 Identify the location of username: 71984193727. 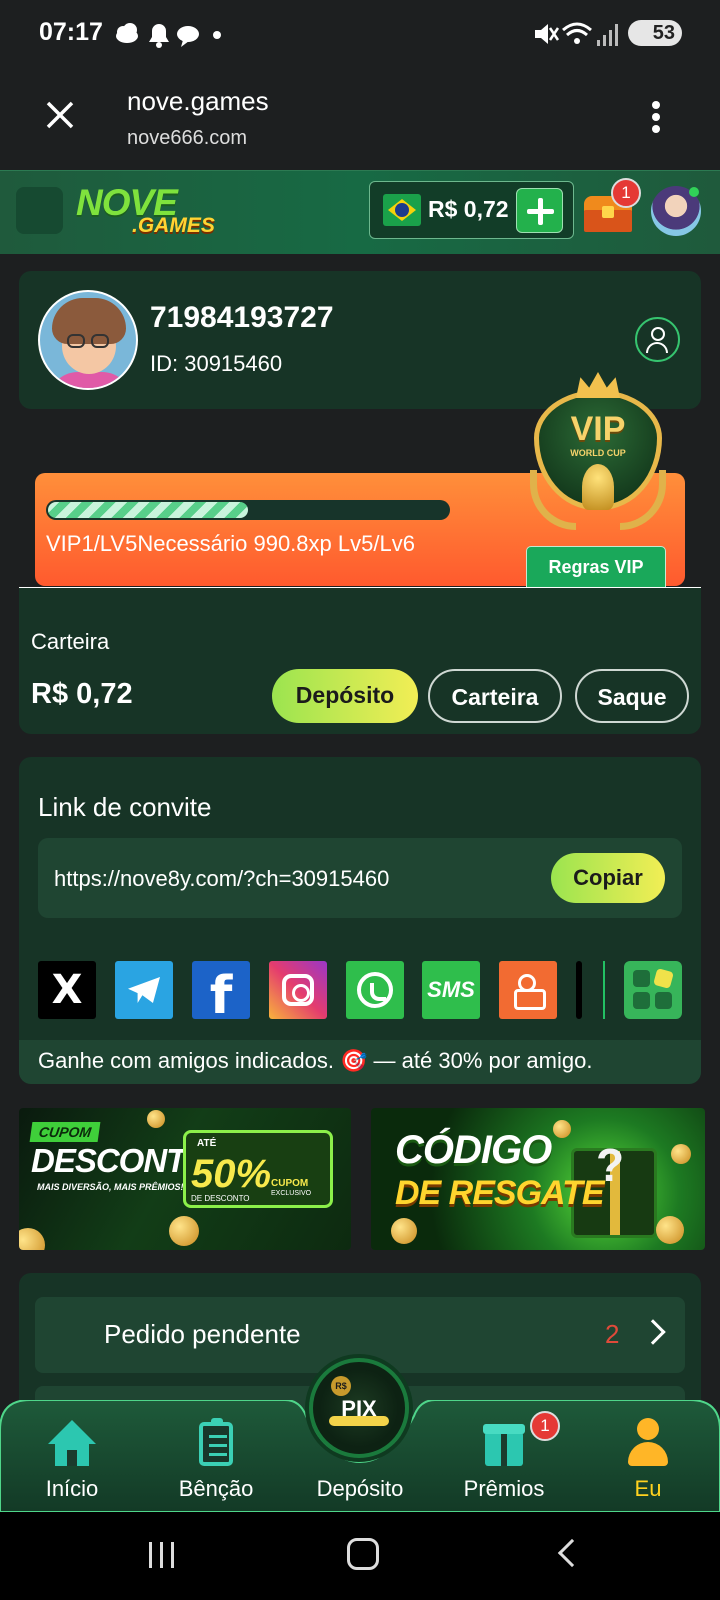
(242, 317).